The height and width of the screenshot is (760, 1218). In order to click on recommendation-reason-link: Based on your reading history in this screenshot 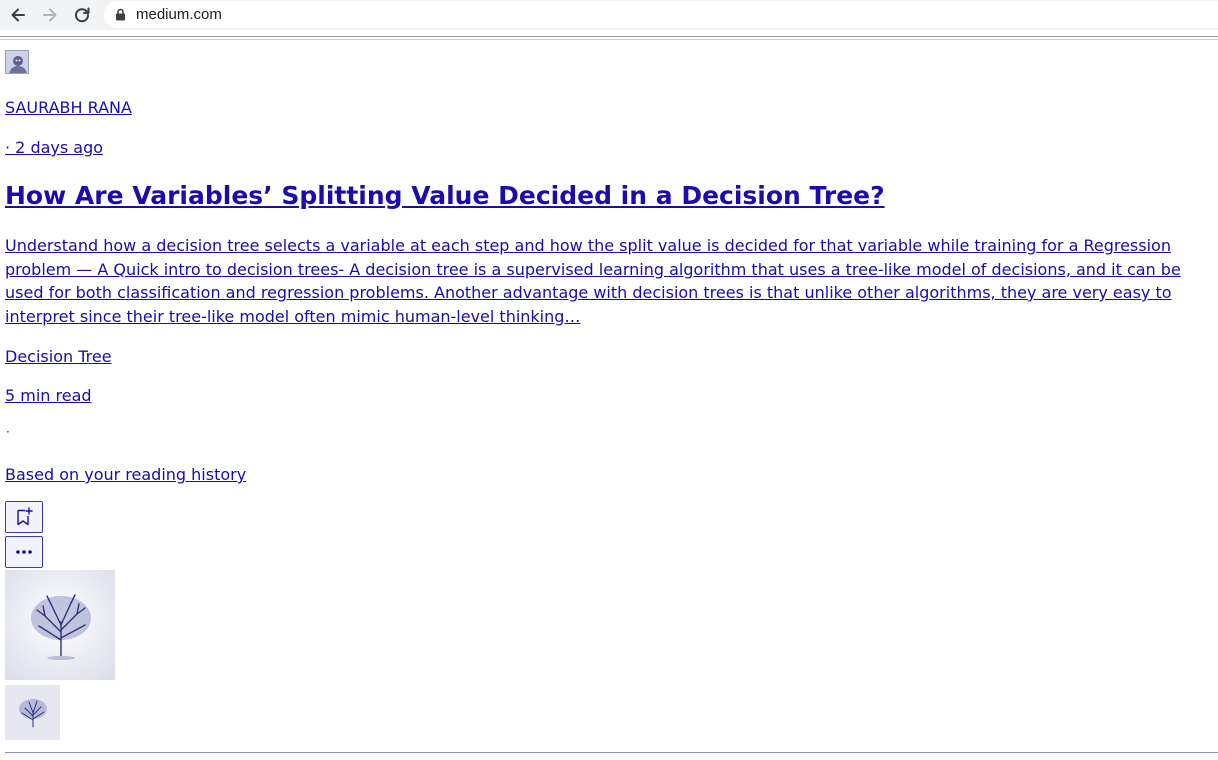, I will do `click(125, 474)`.